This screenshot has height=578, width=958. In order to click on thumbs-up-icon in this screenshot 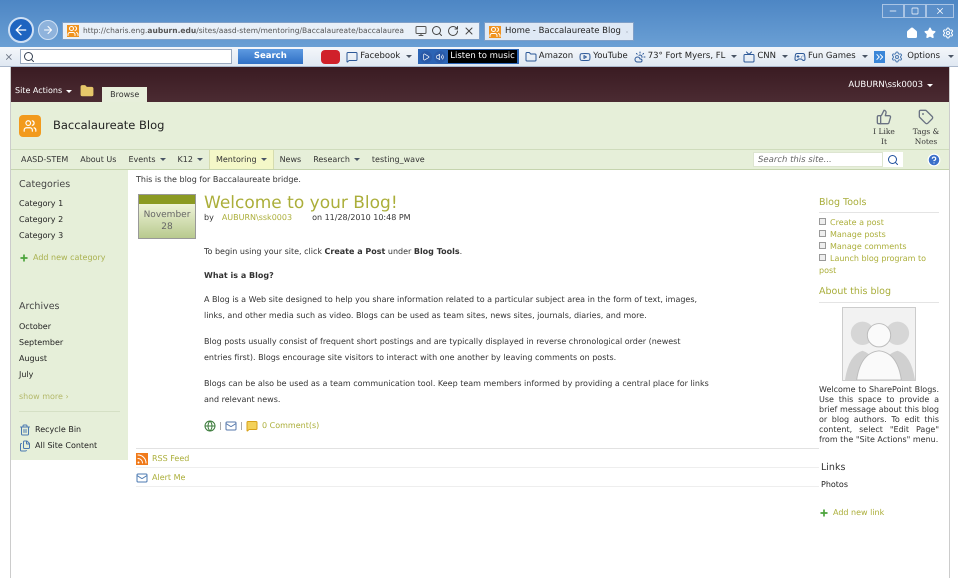, I will do `click(884, 117)`.